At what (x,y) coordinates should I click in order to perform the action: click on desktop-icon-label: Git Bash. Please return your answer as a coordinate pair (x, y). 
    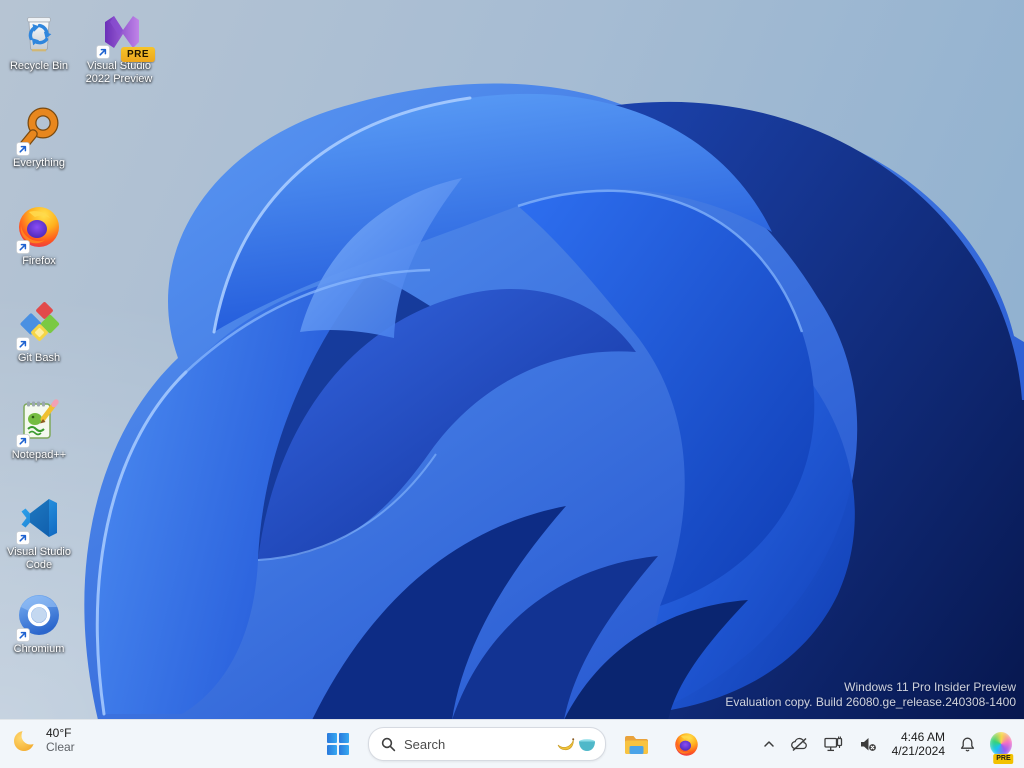
    Looking at the image, I should click on (39, 358).